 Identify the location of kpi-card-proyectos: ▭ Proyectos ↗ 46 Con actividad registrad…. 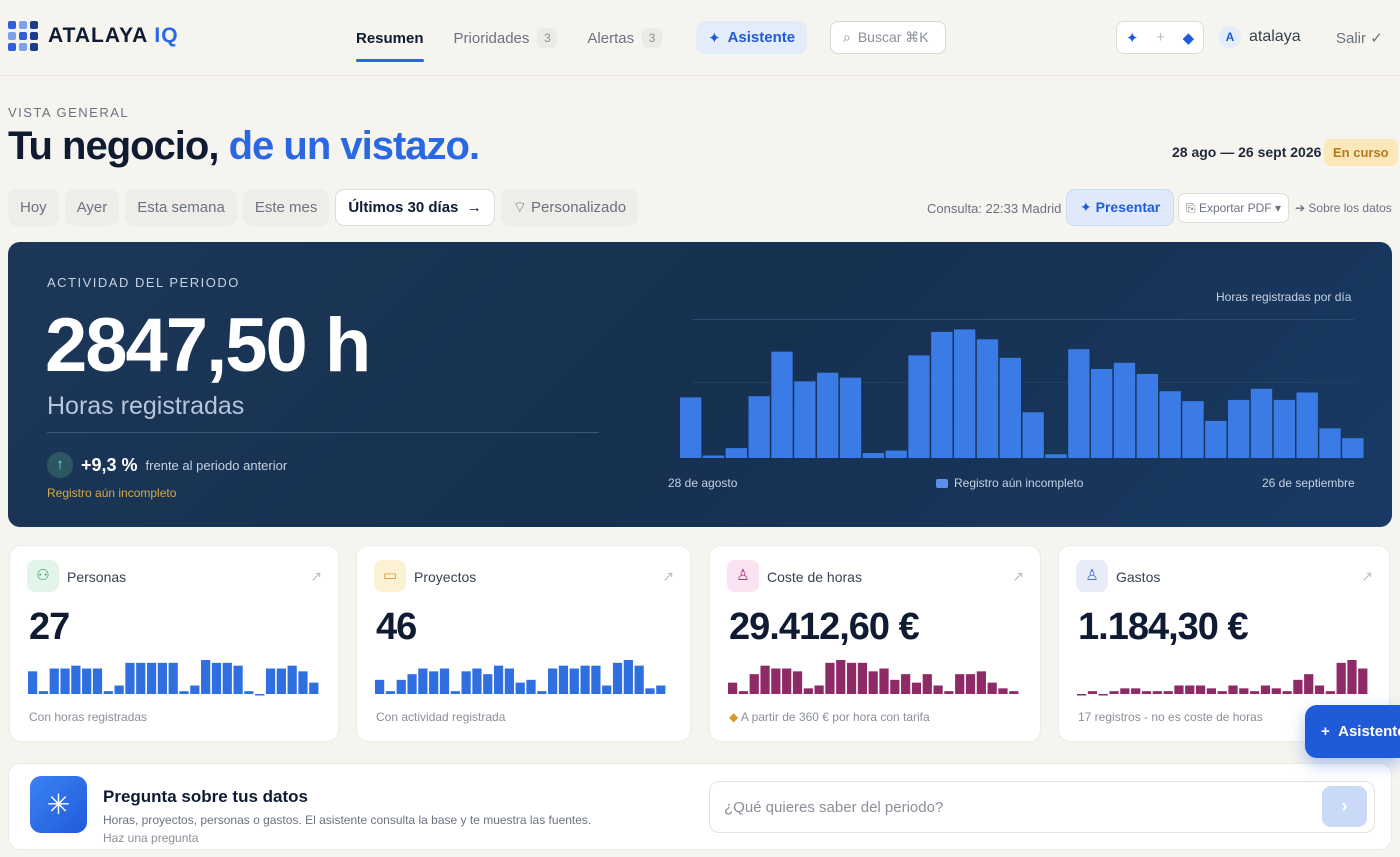
(523, 643).